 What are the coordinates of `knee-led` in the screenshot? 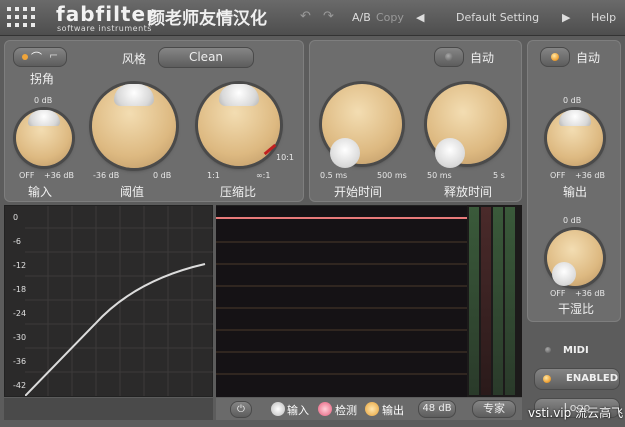 It's located at (25, 57).